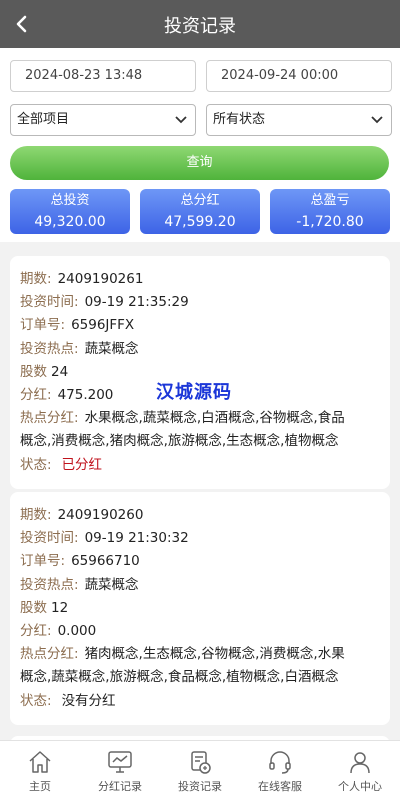 The image size is (400, 800). Describe the element at coordinates (200, 222) in the screenshot. I see `stat-value: 47,599.20` at that location.